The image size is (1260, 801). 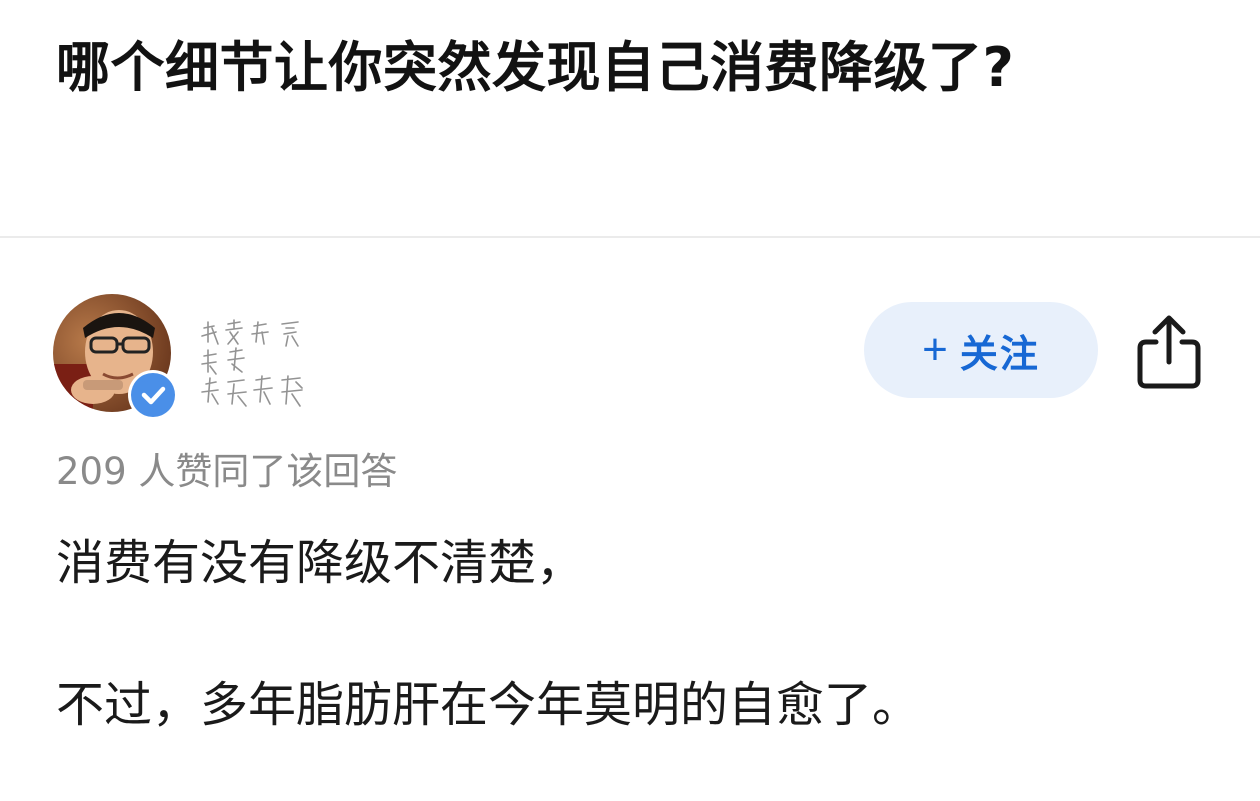 I want to click on author-name-calligraphy-image, so click(x=268, y=363).